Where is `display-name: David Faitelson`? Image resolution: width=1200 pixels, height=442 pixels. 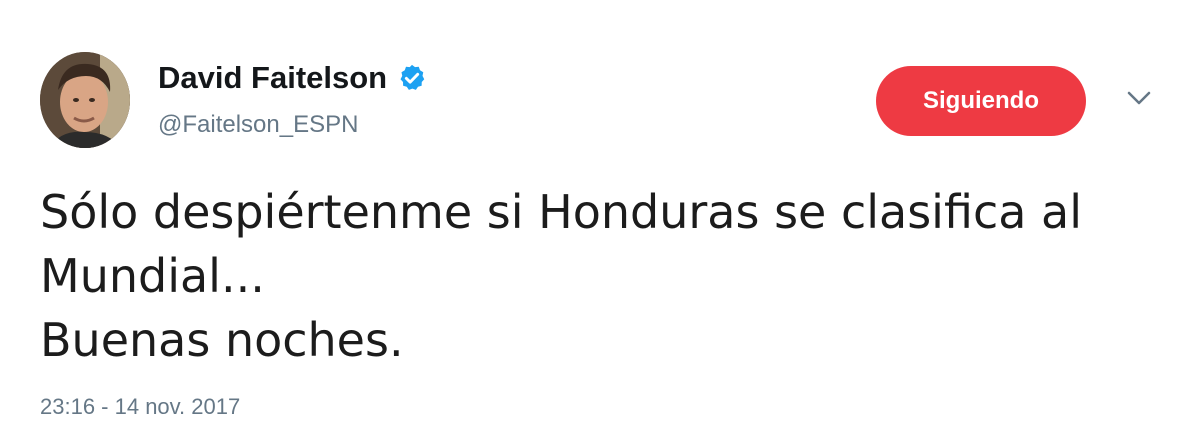
display-name: David Faitelson is located at coordinates (292, 78).